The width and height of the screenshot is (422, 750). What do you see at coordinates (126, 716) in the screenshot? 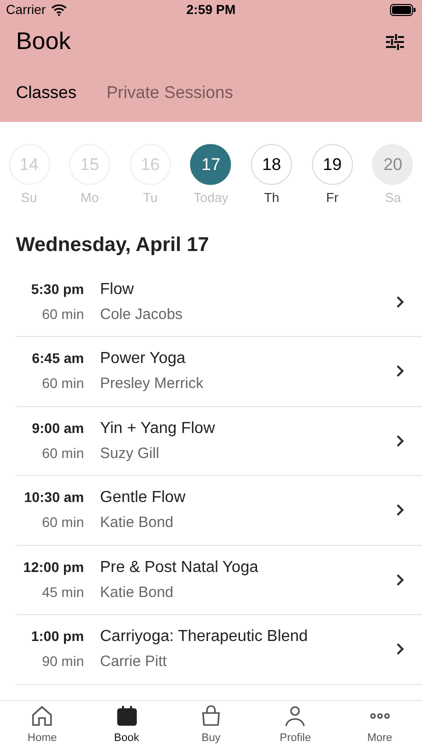
I see `calendar-icon` at bounding box center [126, 716].